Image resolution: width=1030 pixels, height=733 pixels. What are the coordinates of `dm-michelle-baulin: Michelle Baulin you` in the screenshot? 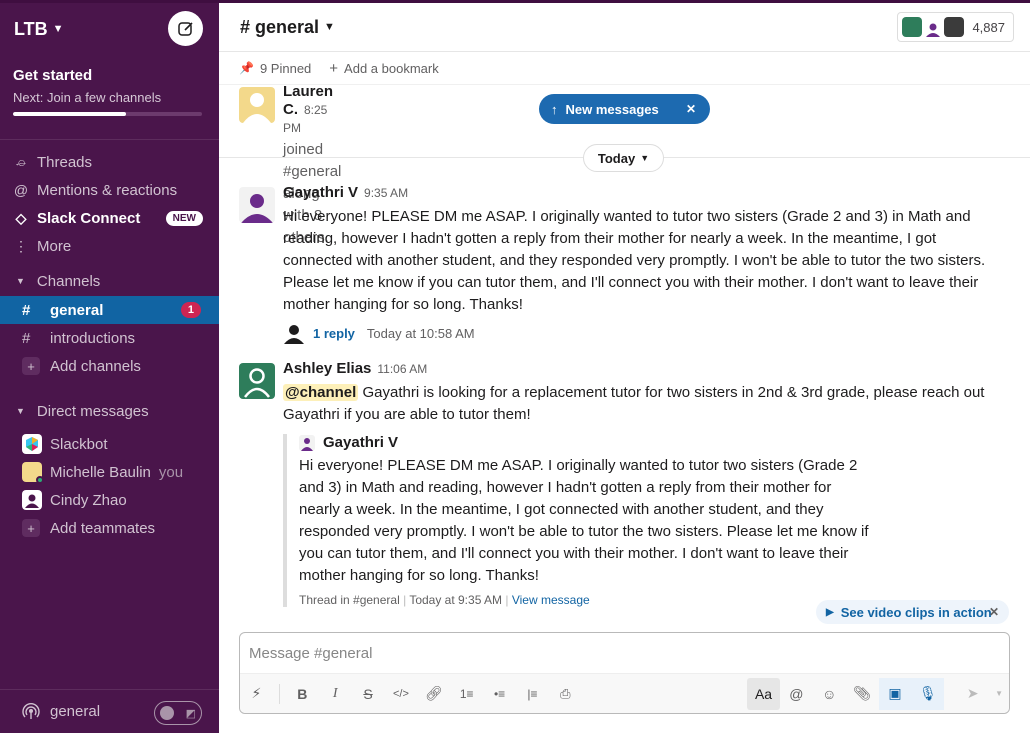 It's located at (109, 472).